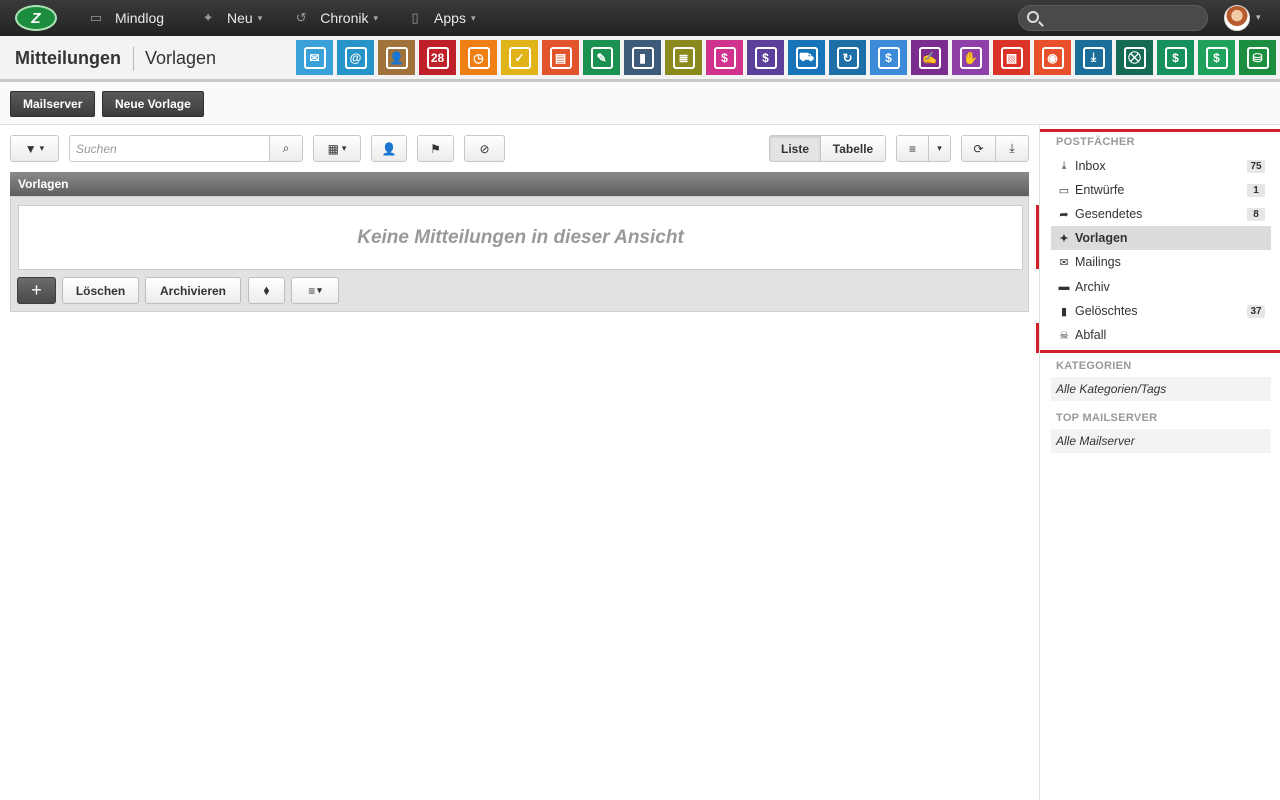 The image size is (1280, 800). I want to click on bookmark-app-icon: ▮, so click(642, 57).